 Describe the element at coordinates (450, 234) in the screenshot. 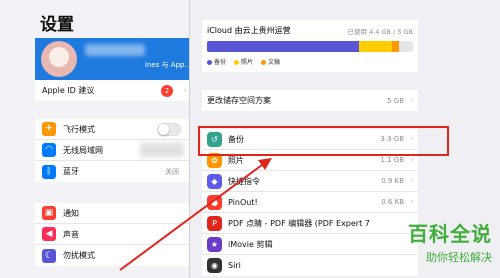

I see `watermark-main: 百科全说` at that location.